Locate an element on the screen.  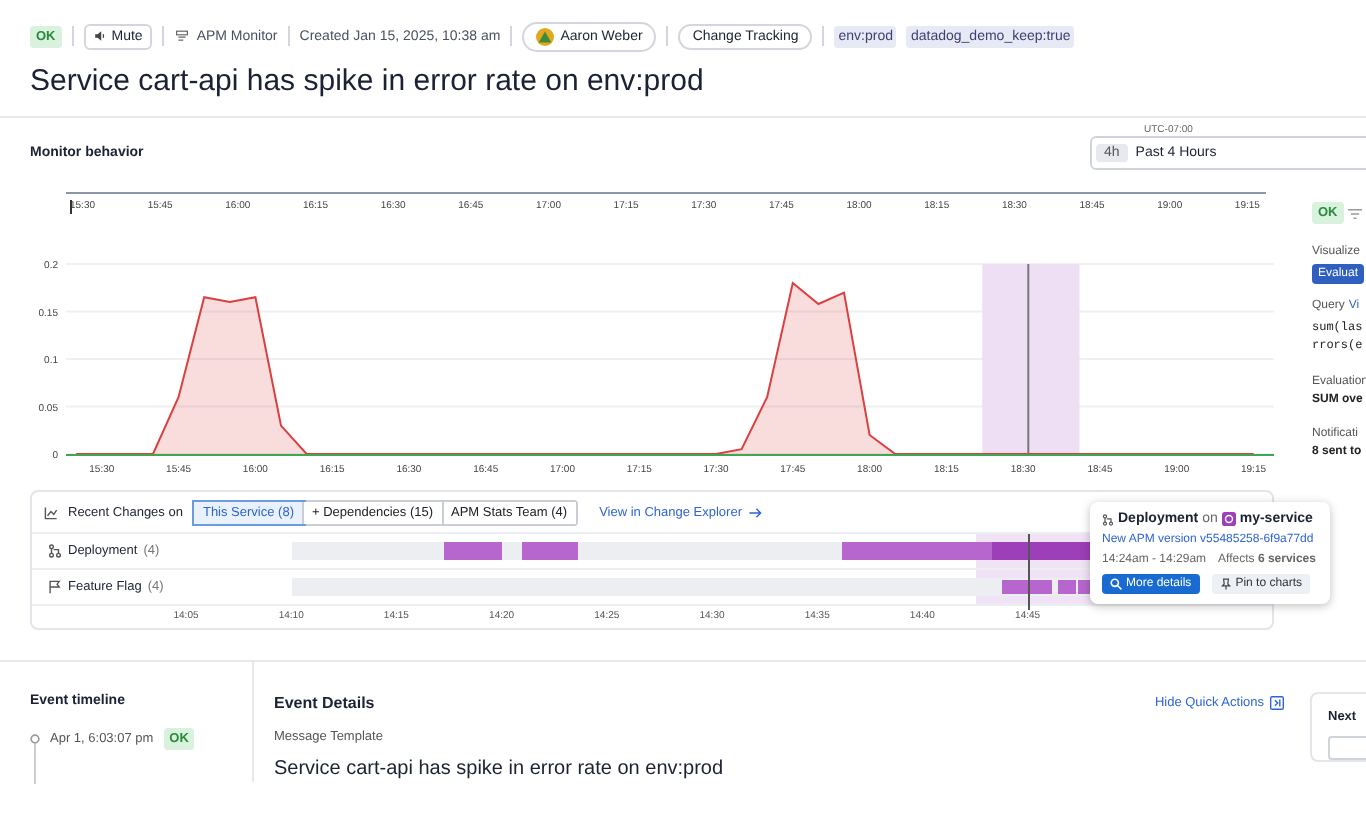
timeline-node is located at coordinates (35, 739).